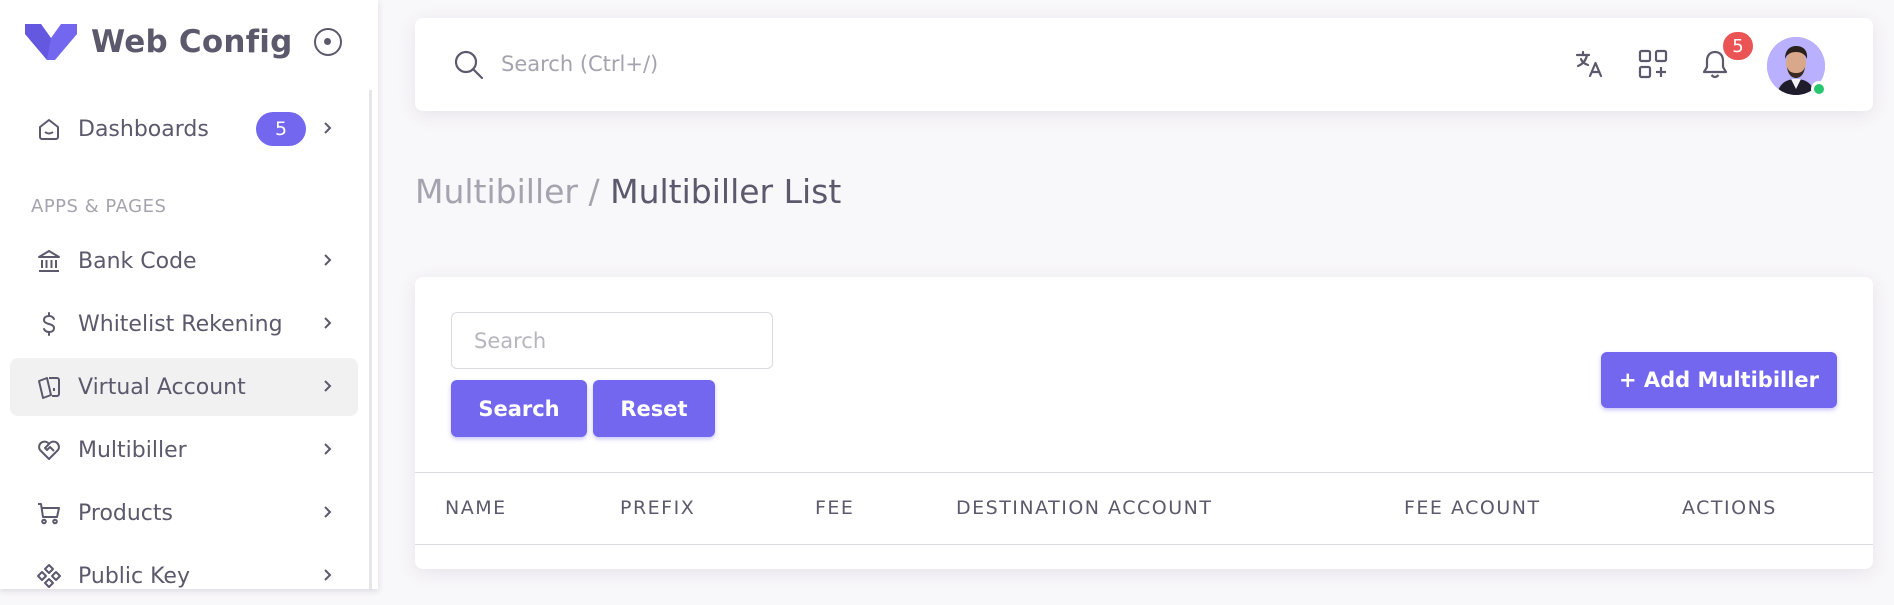 This screenshot has width=1894, height=605. Describe the element at coordinates (726, 191) in the screenshot. I see `page-title: Multibiller List` at that location.